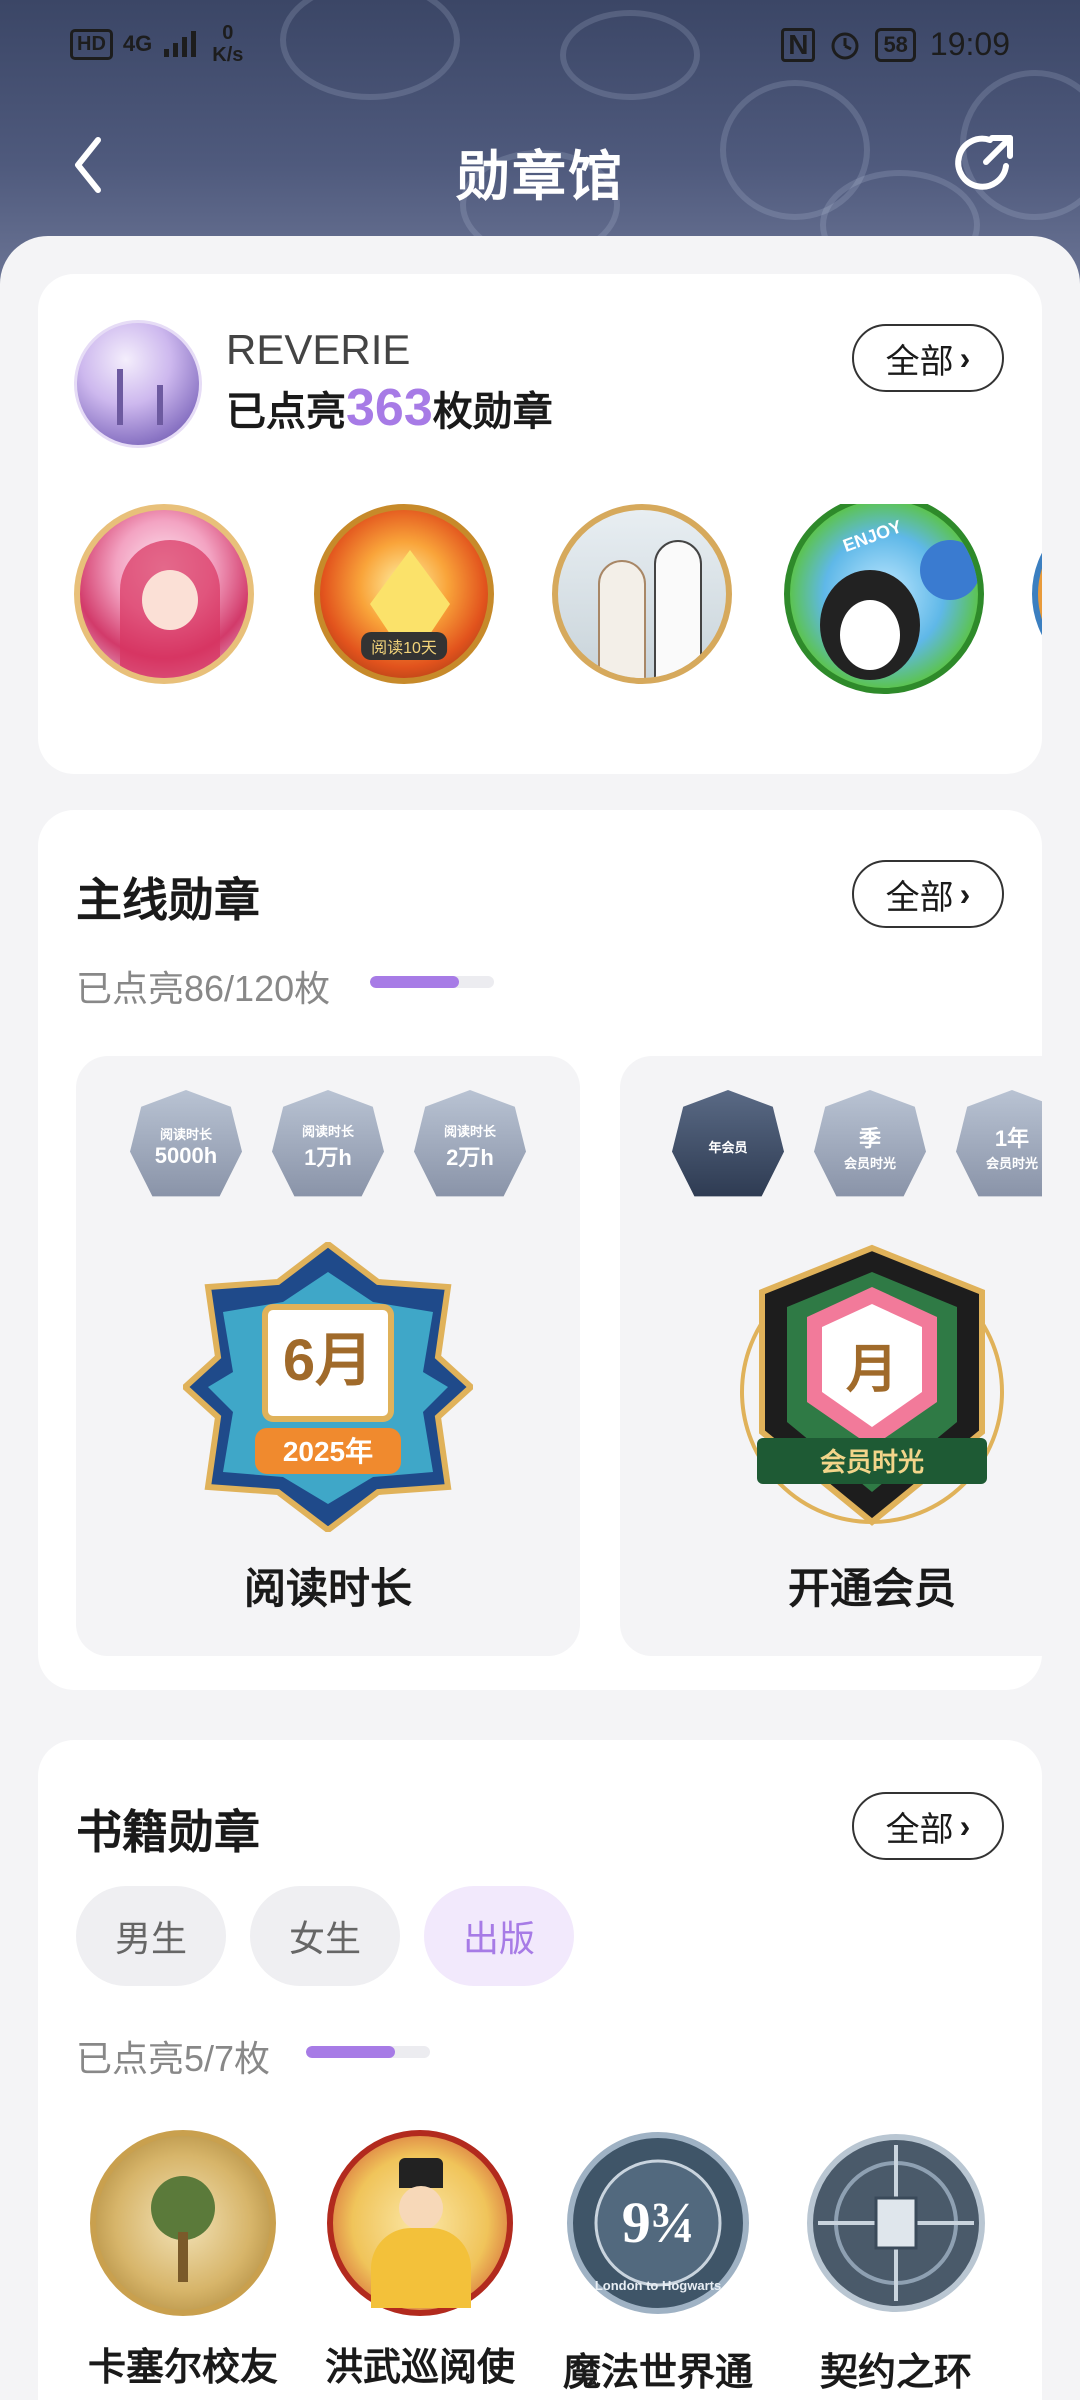  Describe the element at coordinates (872, 1370) in the screenshot. I see `hero-main-text: 月` at that location.